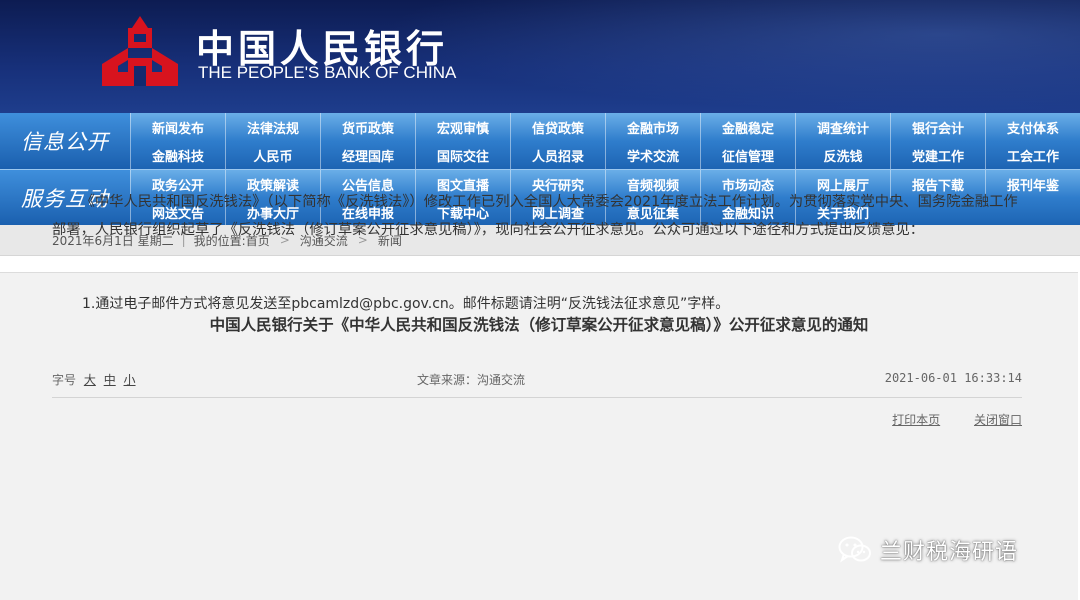 This screenshot has width=1080, height=600. I want to click on nav-item: 支付体系, so click(1032, 127).